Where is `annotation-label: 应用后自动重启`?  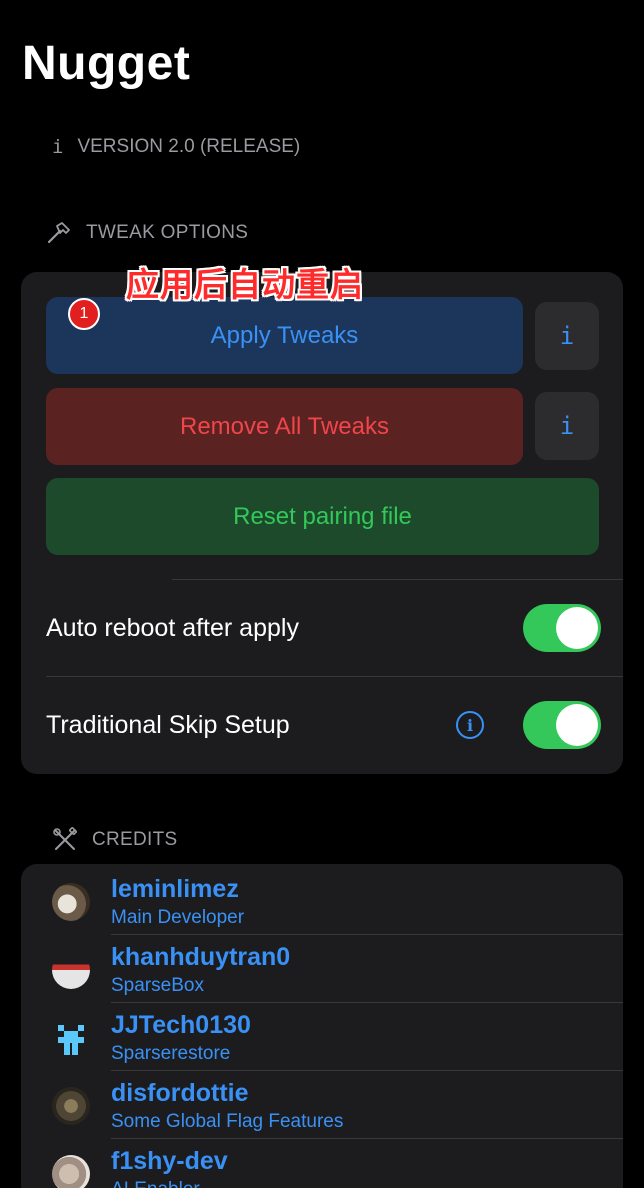 annotation-label: 应用后自动重启 is located at coordinates (245, 284).